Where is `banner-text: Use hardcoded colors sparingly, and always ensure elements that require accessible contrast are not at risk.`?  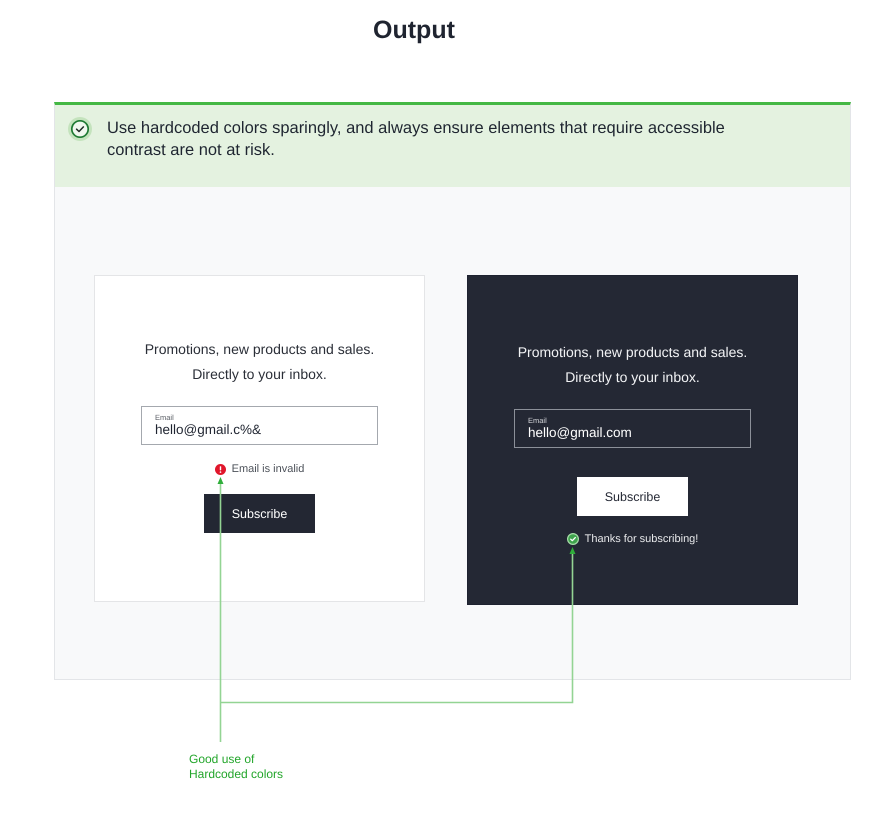
banner-text: Use hardcoded colors sparingly, and always ensure elements that require accessible contrast are not at risk. is located at coordinates (416, 139).